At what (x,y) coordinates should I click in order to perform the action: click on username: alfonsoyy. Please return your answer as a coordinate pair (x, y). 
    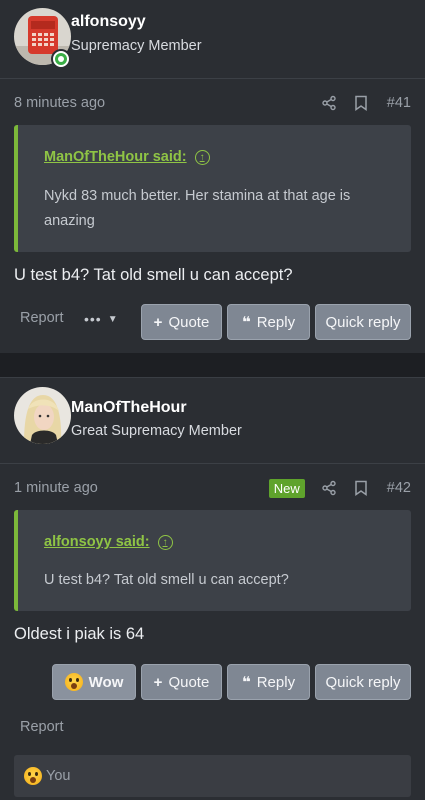
    Looking at the image, I should click on (108, 22).